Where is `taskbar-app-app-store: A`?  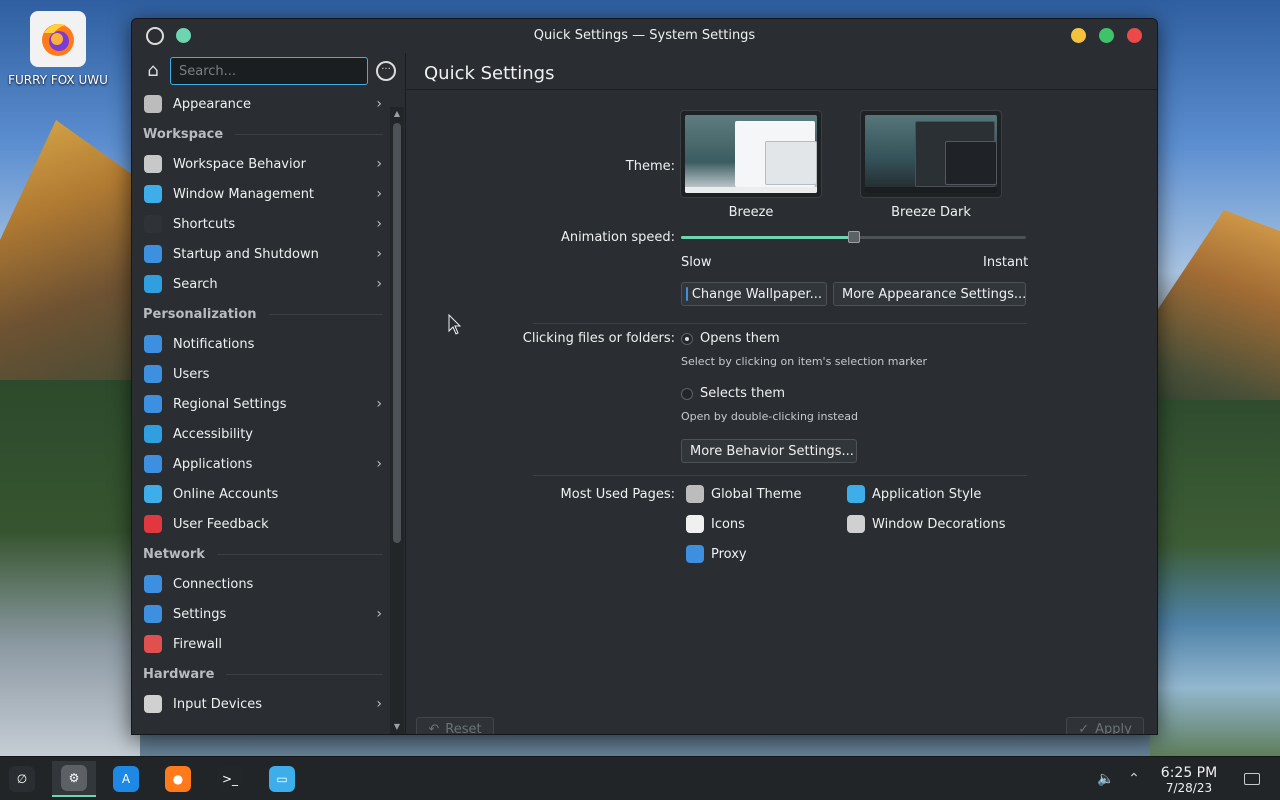
taskbar-app-app-store: A is located at coordinates (126, 779).